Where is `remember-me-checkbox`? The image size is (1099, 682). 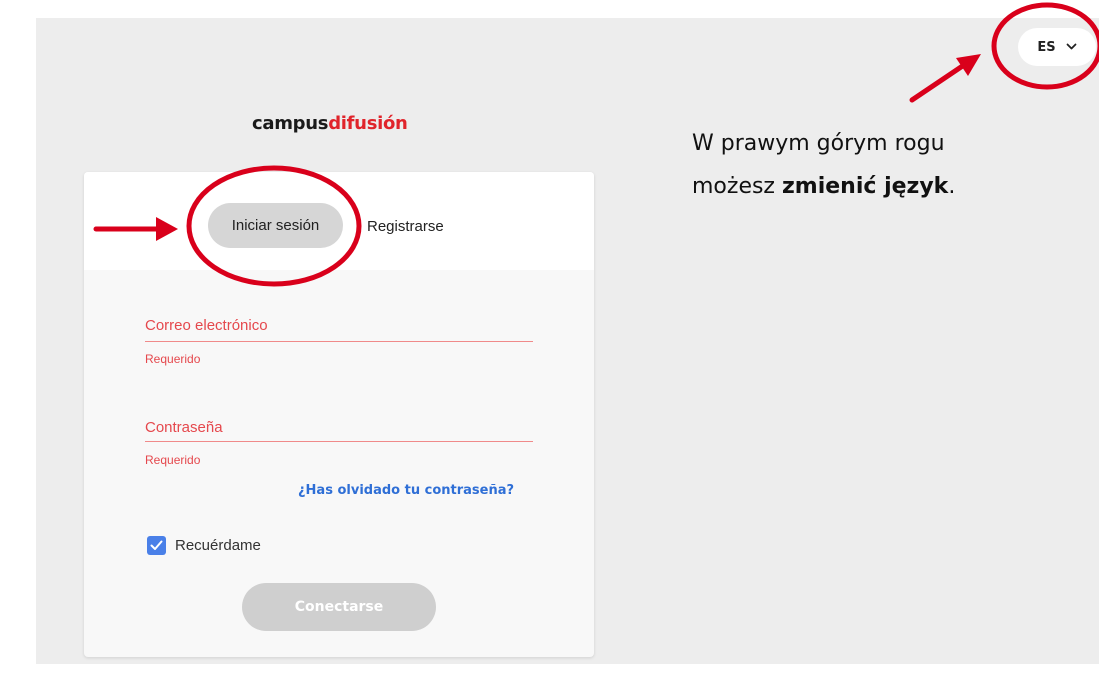
remember-me-checkbox is located at coordinates (156, 545).